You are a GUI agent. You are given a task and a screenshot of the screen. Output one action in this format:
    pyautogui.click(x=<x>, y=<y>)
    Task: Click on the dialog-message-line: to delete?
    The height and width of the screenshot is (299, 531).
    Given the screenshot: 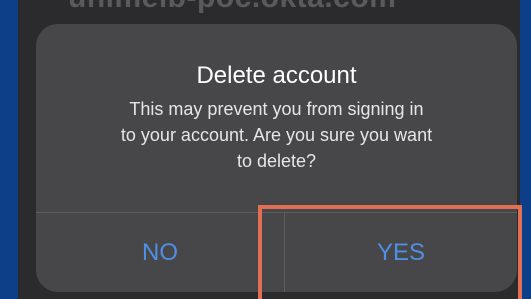 What is the action you would take?
    pyautogui.click(x=276, y=161)
    